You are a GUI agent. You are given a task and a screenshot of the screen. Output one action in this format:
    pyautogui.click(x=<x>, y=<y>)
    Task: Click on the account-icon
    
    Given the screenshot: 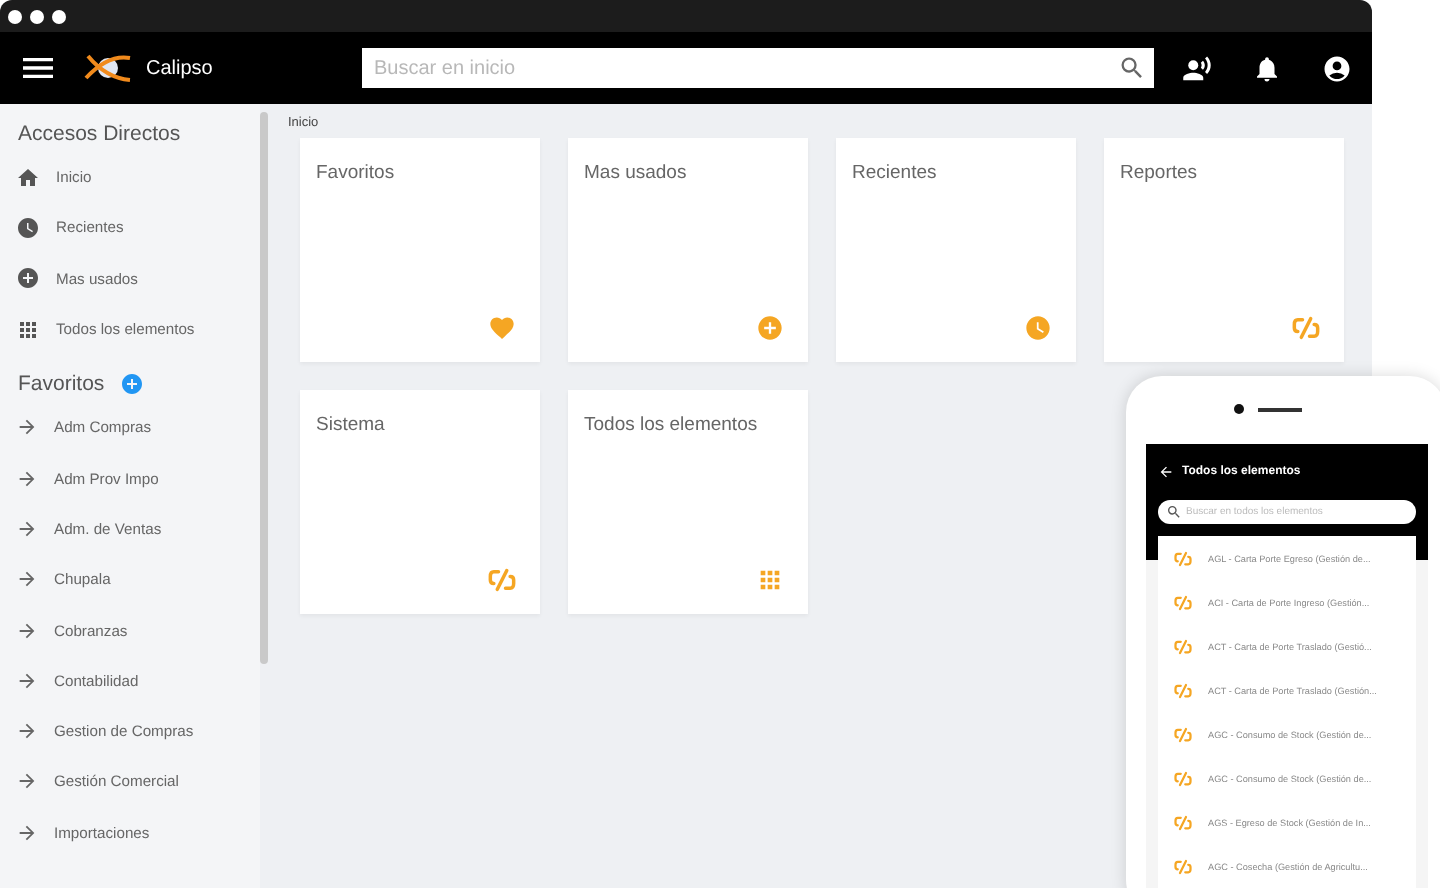 What is the action you would take?
    pyautogui.click(x=1337, y=68)
    